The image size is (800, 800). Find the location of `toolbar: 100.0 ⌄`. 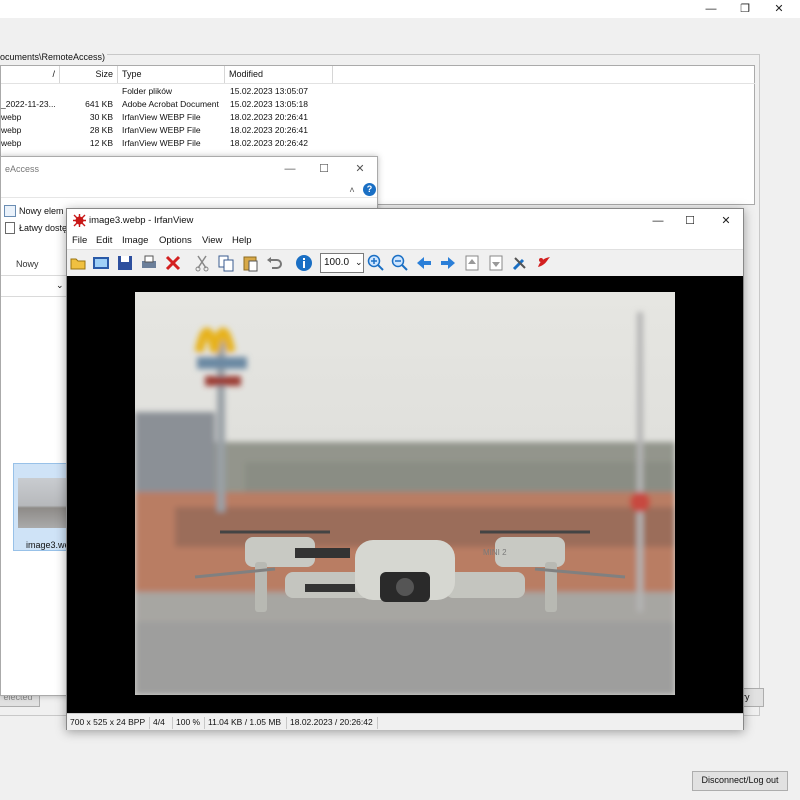

toolbar: 100.0 ⌄ is located at coordinates (405, 262).